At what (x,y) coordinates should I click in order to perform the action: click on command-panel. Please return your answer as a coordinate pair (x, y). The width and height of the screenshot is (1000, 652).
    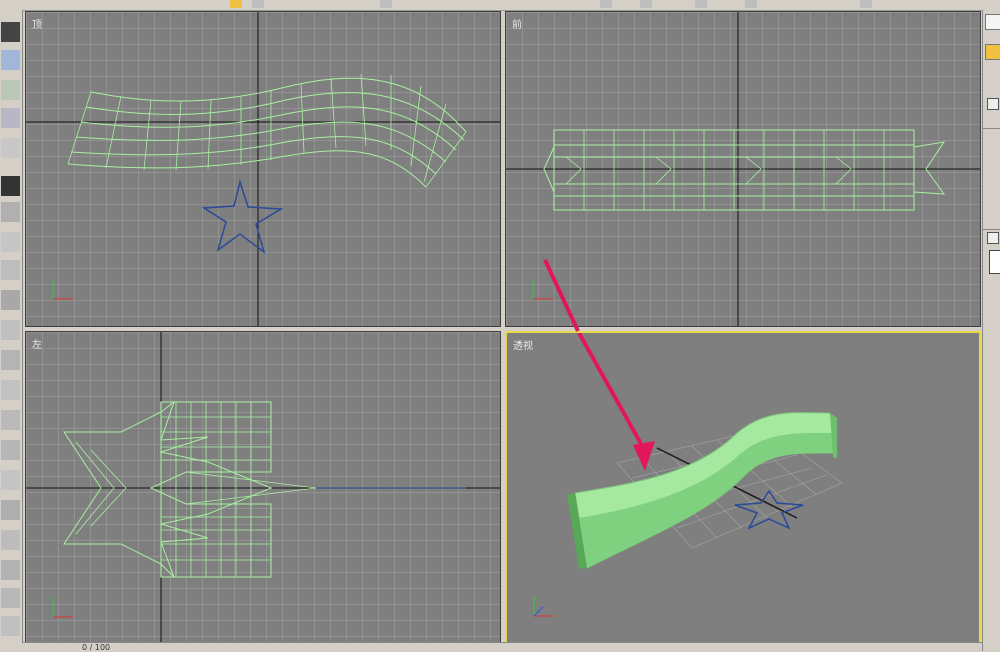
    Looking at the image, I should click on (991, 330).